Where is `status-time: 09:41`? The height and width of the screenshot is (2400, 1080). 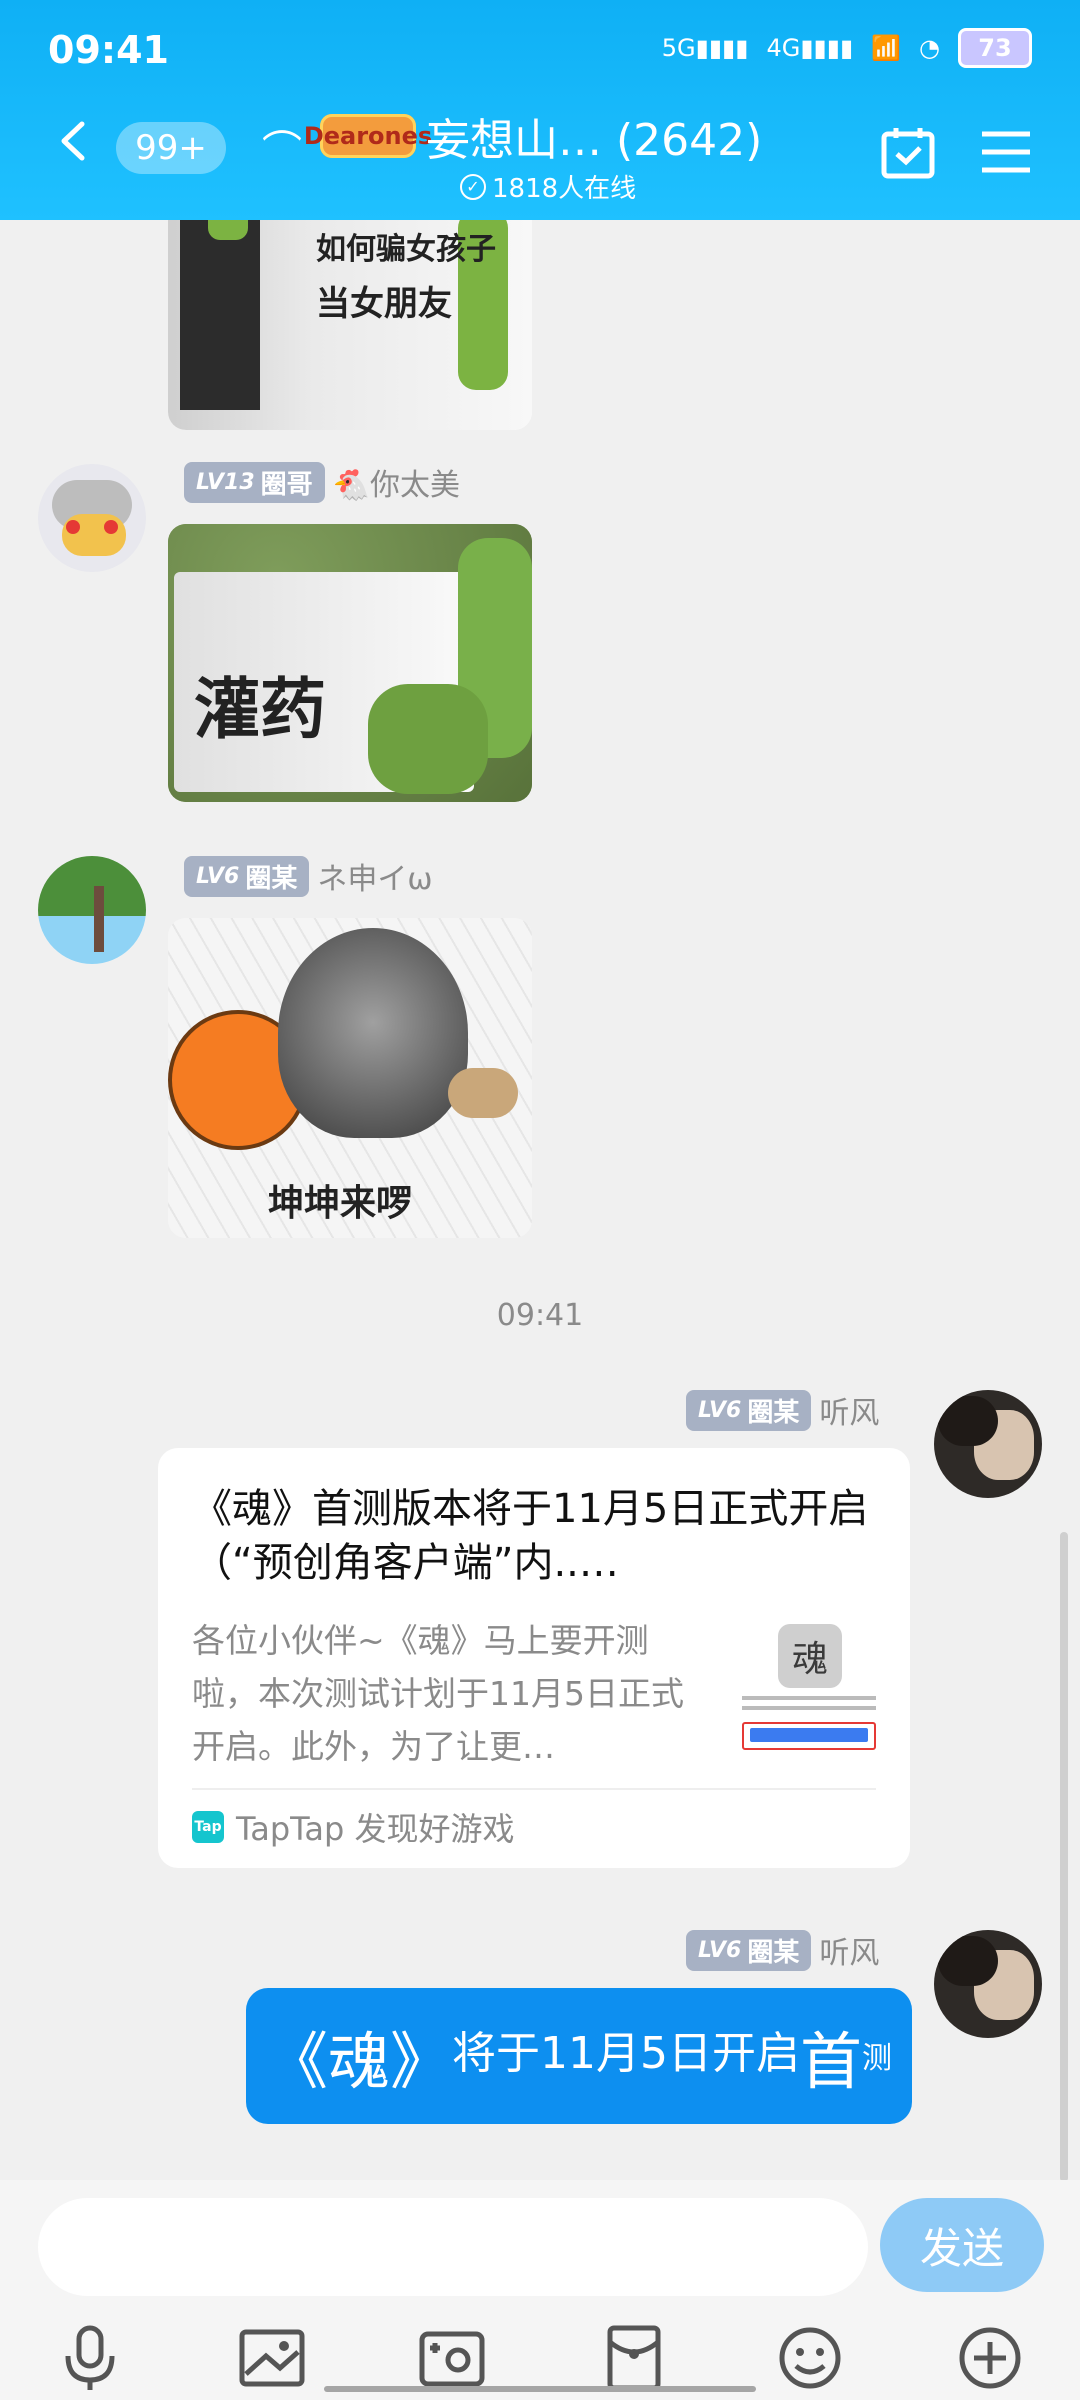
status-time: 09:41 is located at coordinates (108, 50).